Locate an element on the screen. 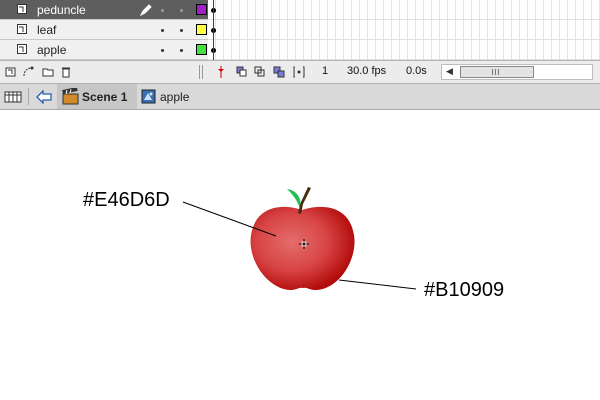 The height and width of the screenshot is (400, 600). scroll-left-icon: ◀ is located at coordinates (449, 71).